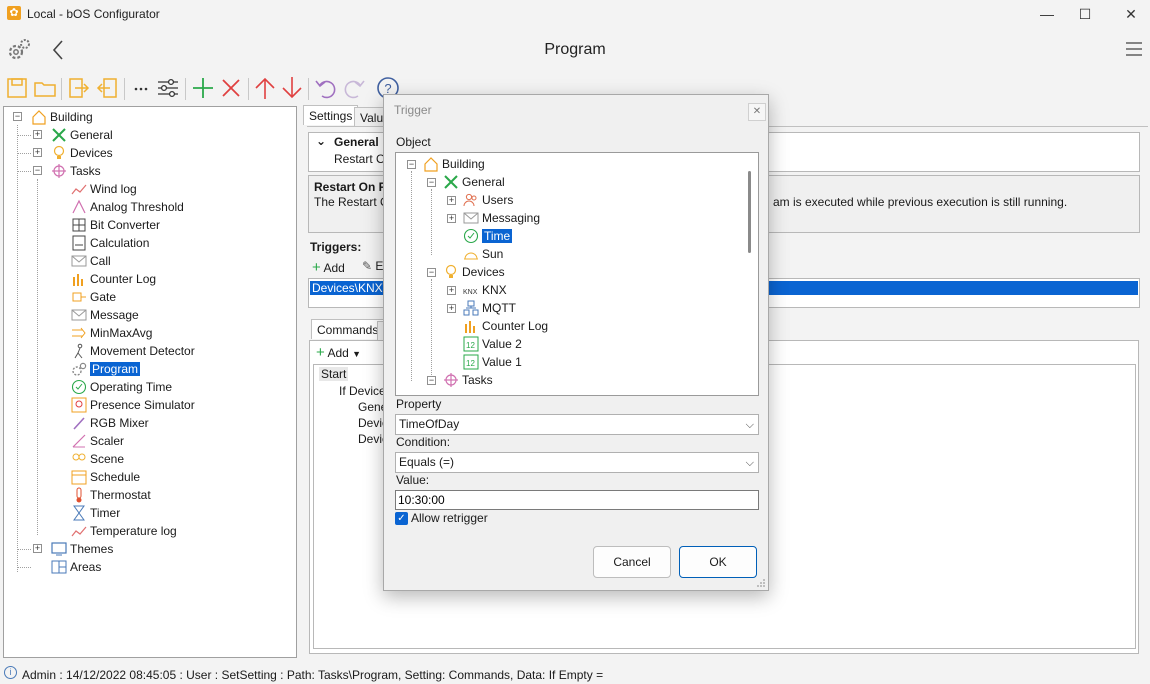 The width and height of the screenshot is (1150, 684). What do you see at coordinates (105, 477) in the screenshot?
I see `tree-item-schedule: Schedule` at bounding box center [105, 477].